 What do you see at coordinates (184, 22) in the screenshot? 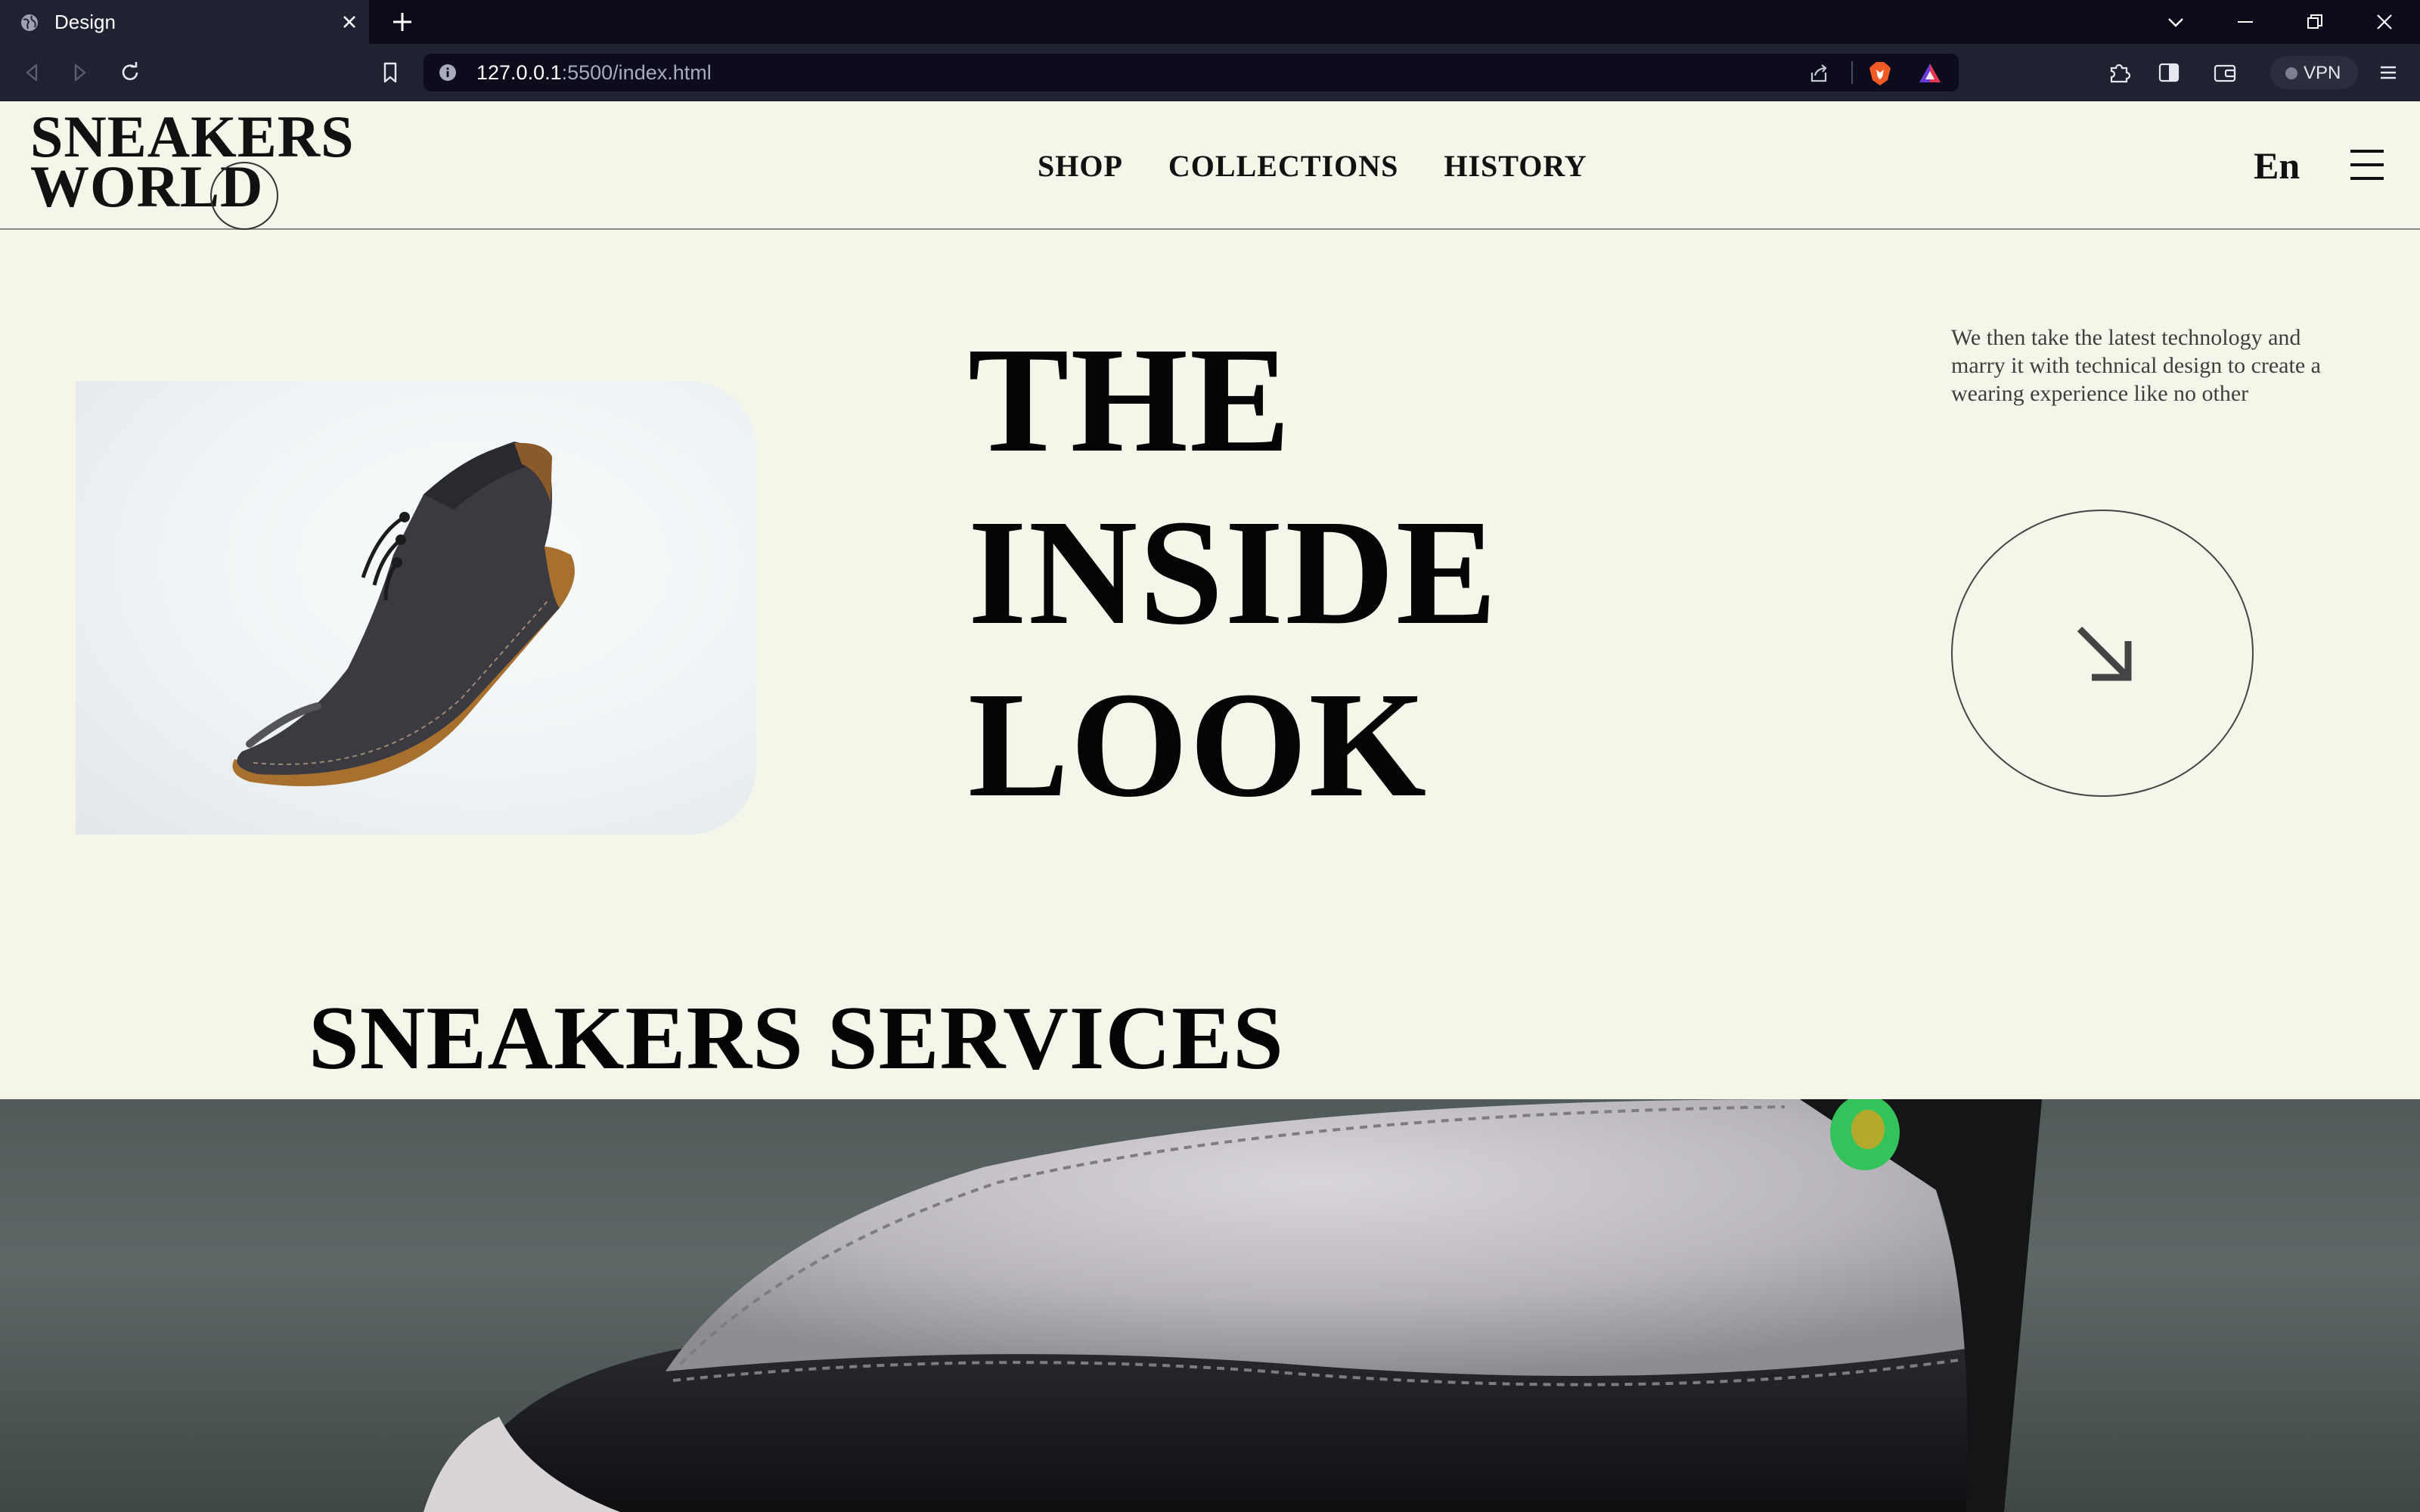
I see `browser-tab: Design` at bounding box center [184, 22].